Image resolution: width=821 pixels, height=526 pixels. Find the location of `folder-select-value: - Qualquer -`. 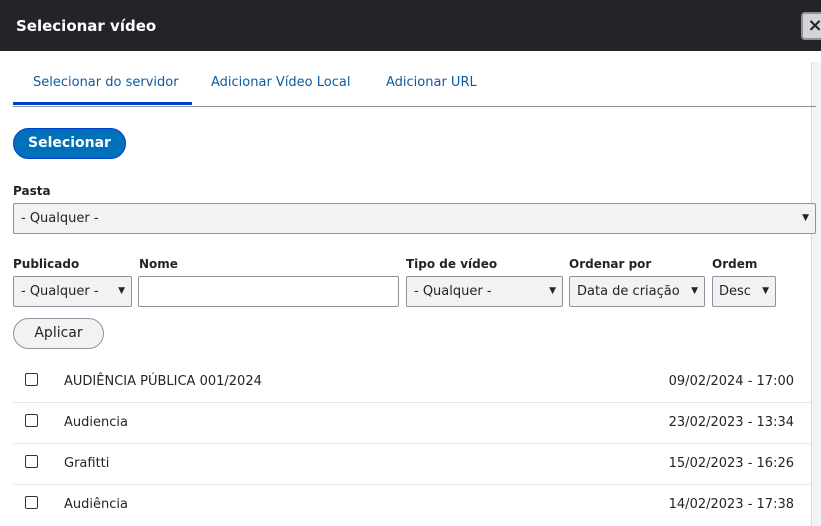

folder-select-value: - Qualquer - is located at coordinates (60, 218).